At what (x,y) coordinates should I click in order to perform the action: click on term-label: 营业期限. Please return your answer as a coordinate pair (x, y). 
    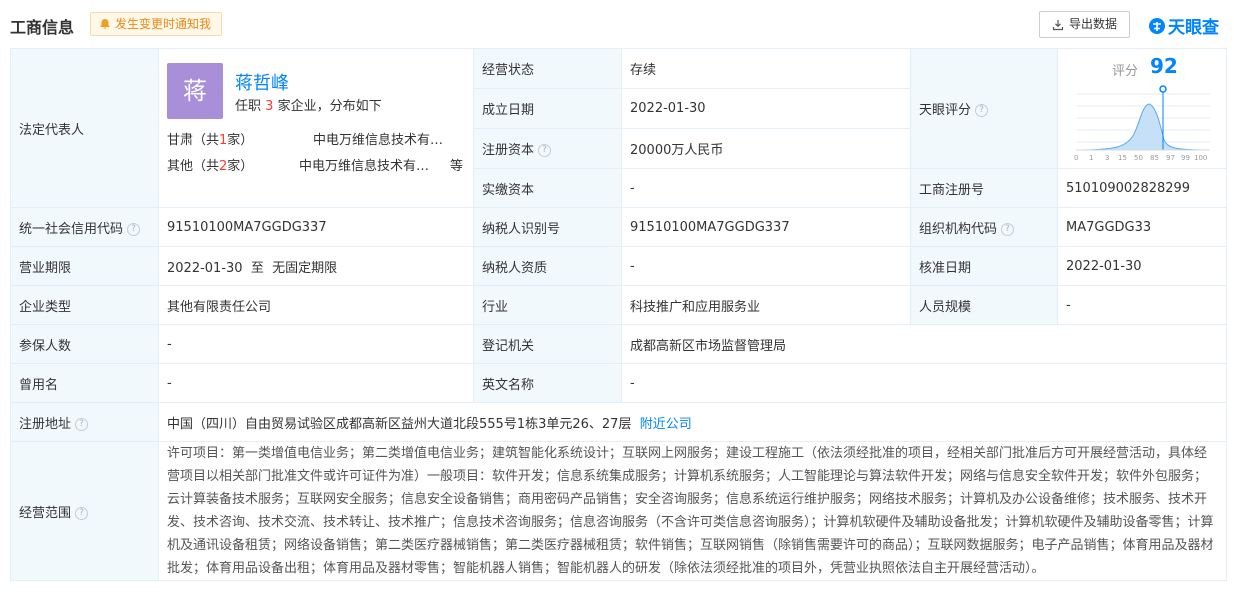
    Looking at the image, I should click on (84, 266).